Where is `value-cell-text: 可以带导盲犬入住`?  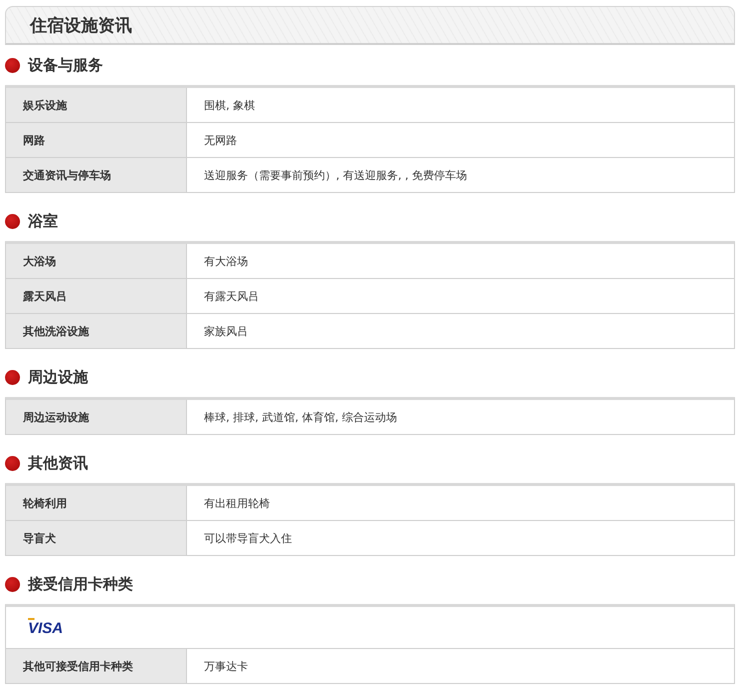
value-cell-text: 可以带导盲犬入住 is located at coordinates (248, 538).